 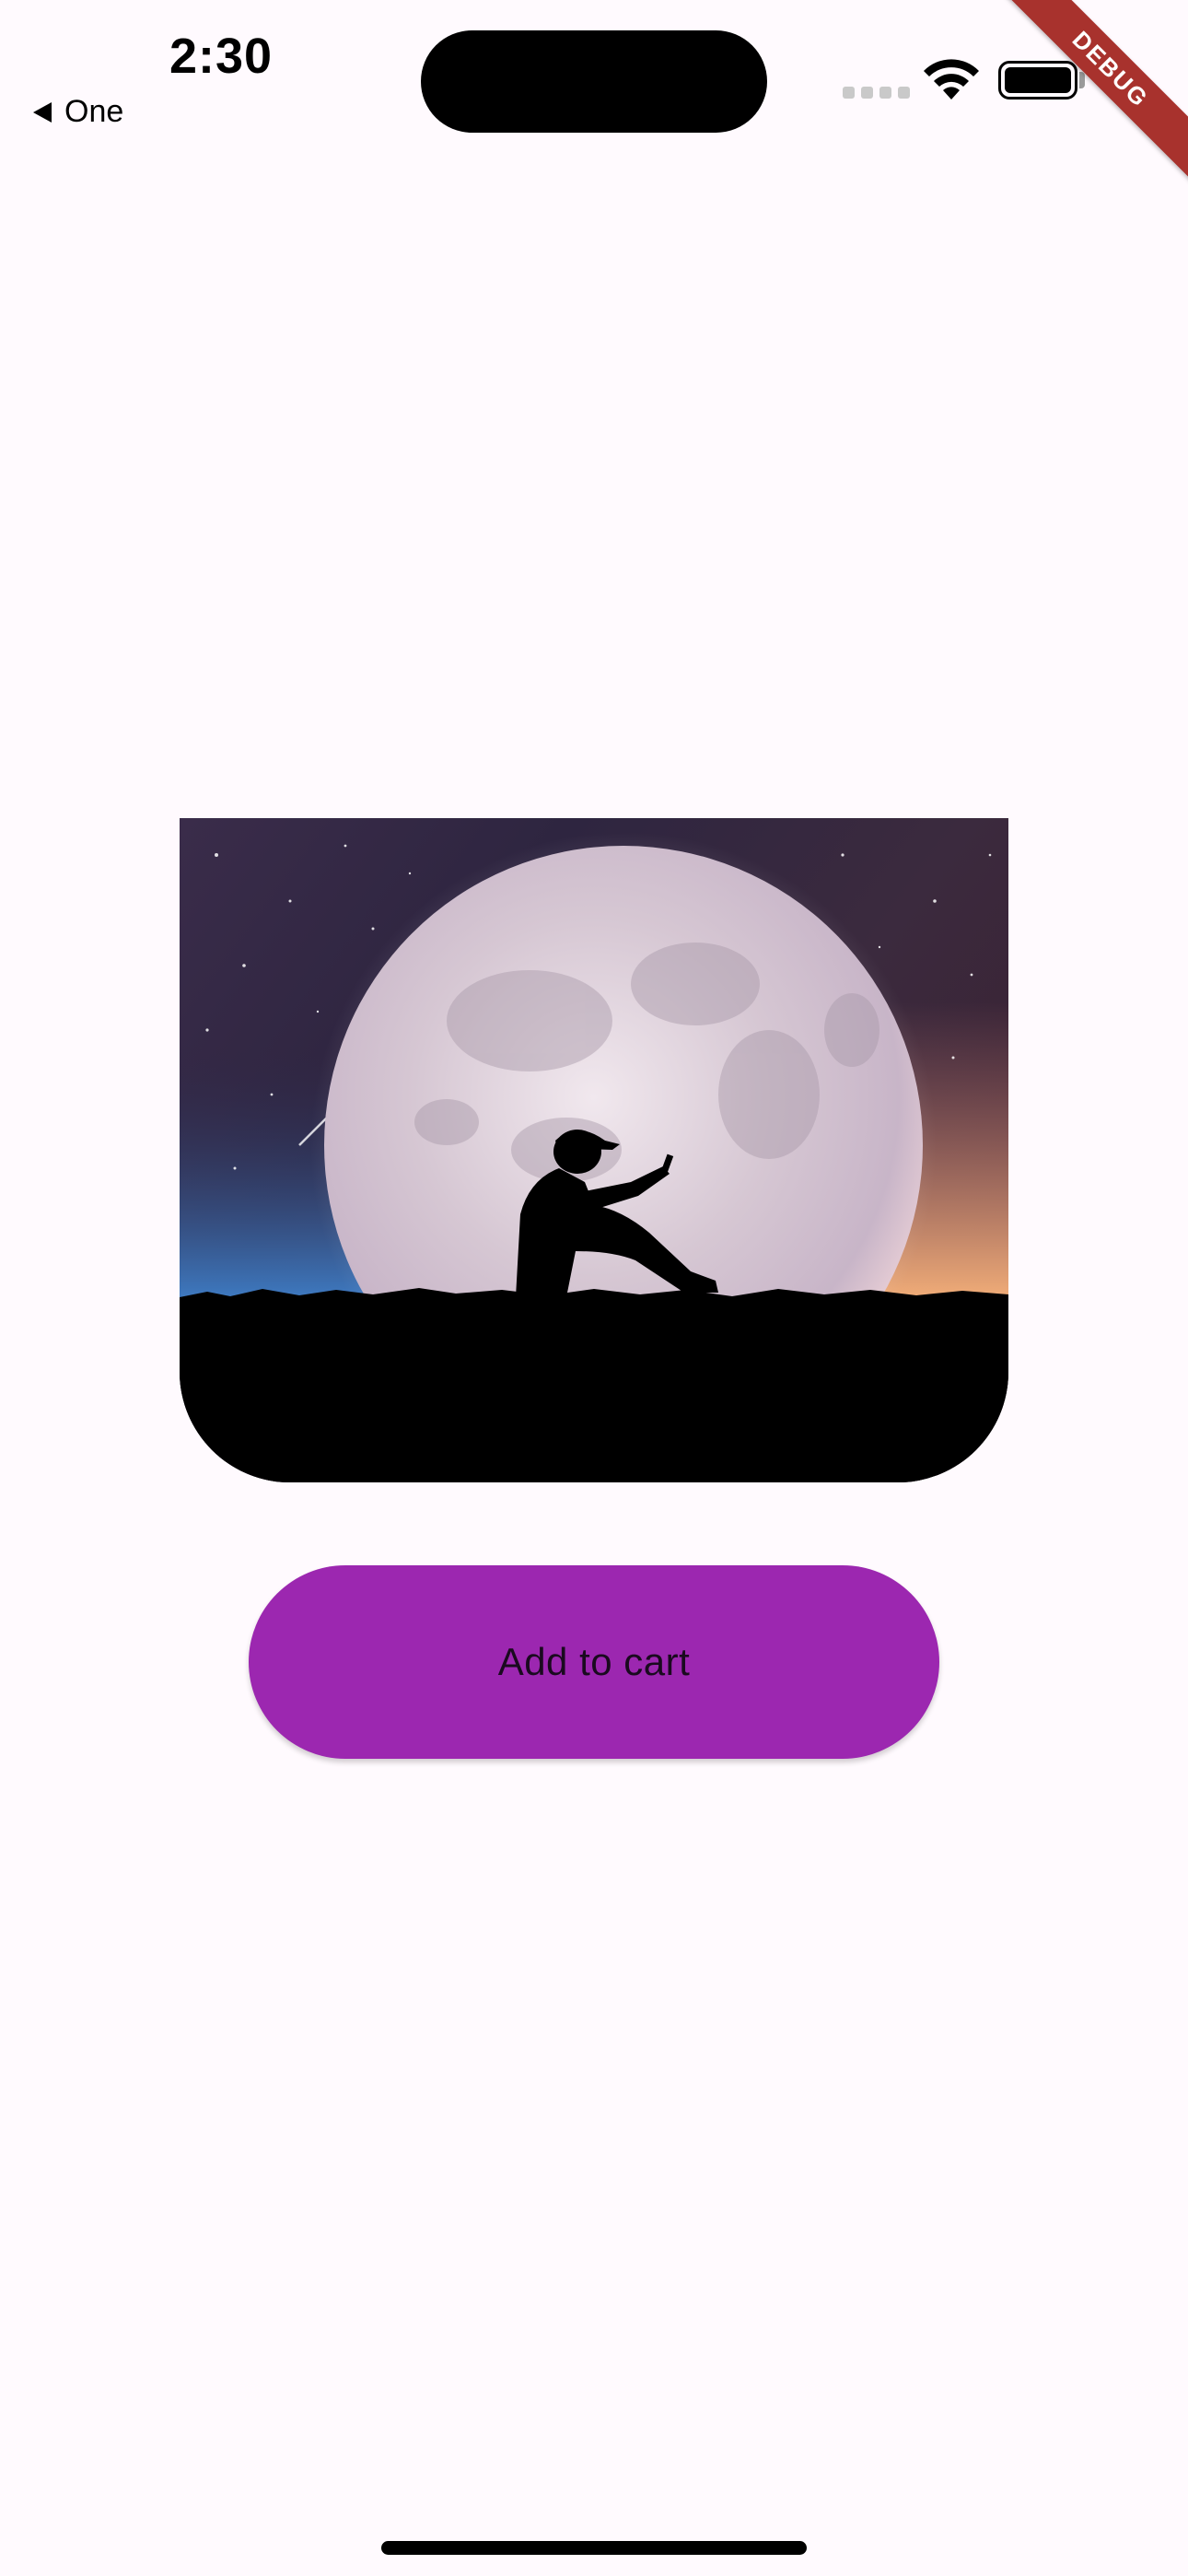 What do you see at coordinates (42, 112) in the screenshot?
I see `back-arrow-icon` at bounding box center [42, 112].